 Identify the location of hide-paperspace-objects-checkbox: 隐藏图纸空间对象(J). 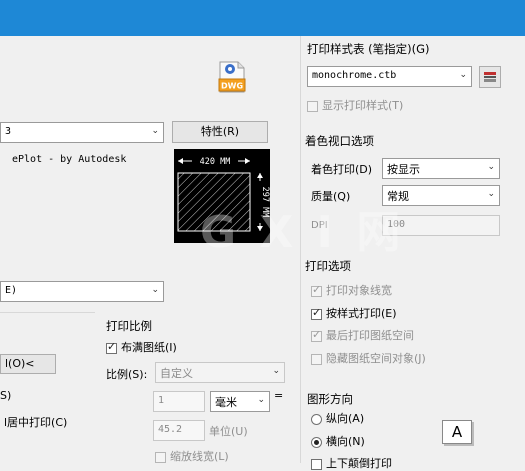
(368, 358).